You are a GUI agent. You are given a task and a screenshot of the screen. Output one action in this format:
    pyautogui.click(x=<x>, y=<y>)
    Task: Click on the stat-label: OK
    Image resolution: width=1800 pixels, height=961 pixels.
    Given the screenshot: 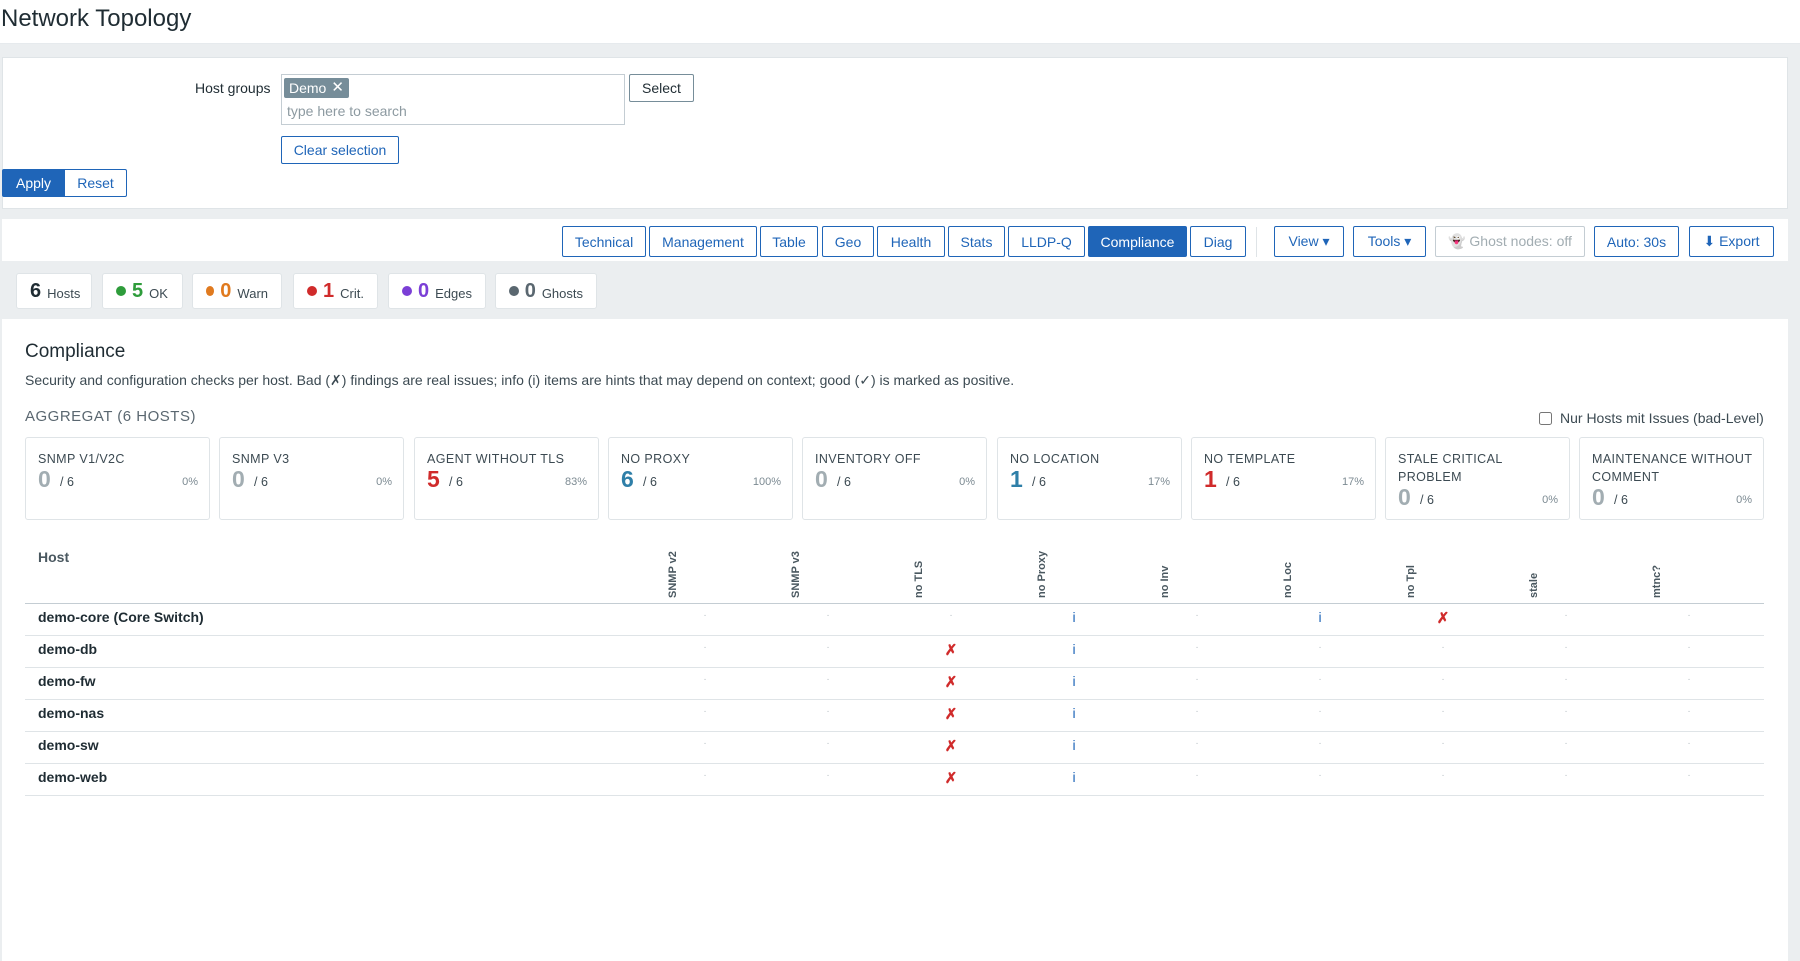 What is the action you would take?
    pyautogui.click(x=158, y=293)
    